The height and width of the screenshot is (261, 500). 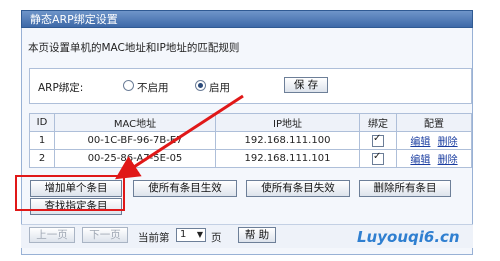 What do you see at coordinates (216, 238) in the screenshot?
I see `page-suffix-label: 页` at bounding box center [216, 238].